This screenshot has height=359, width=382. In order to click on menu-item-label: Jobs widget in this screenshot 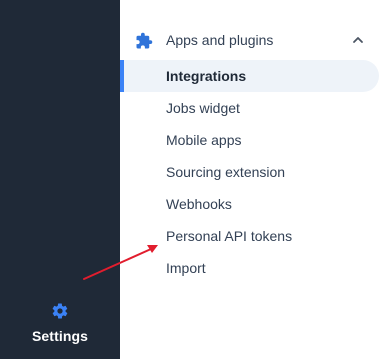, I will do `click(203, 108)`.